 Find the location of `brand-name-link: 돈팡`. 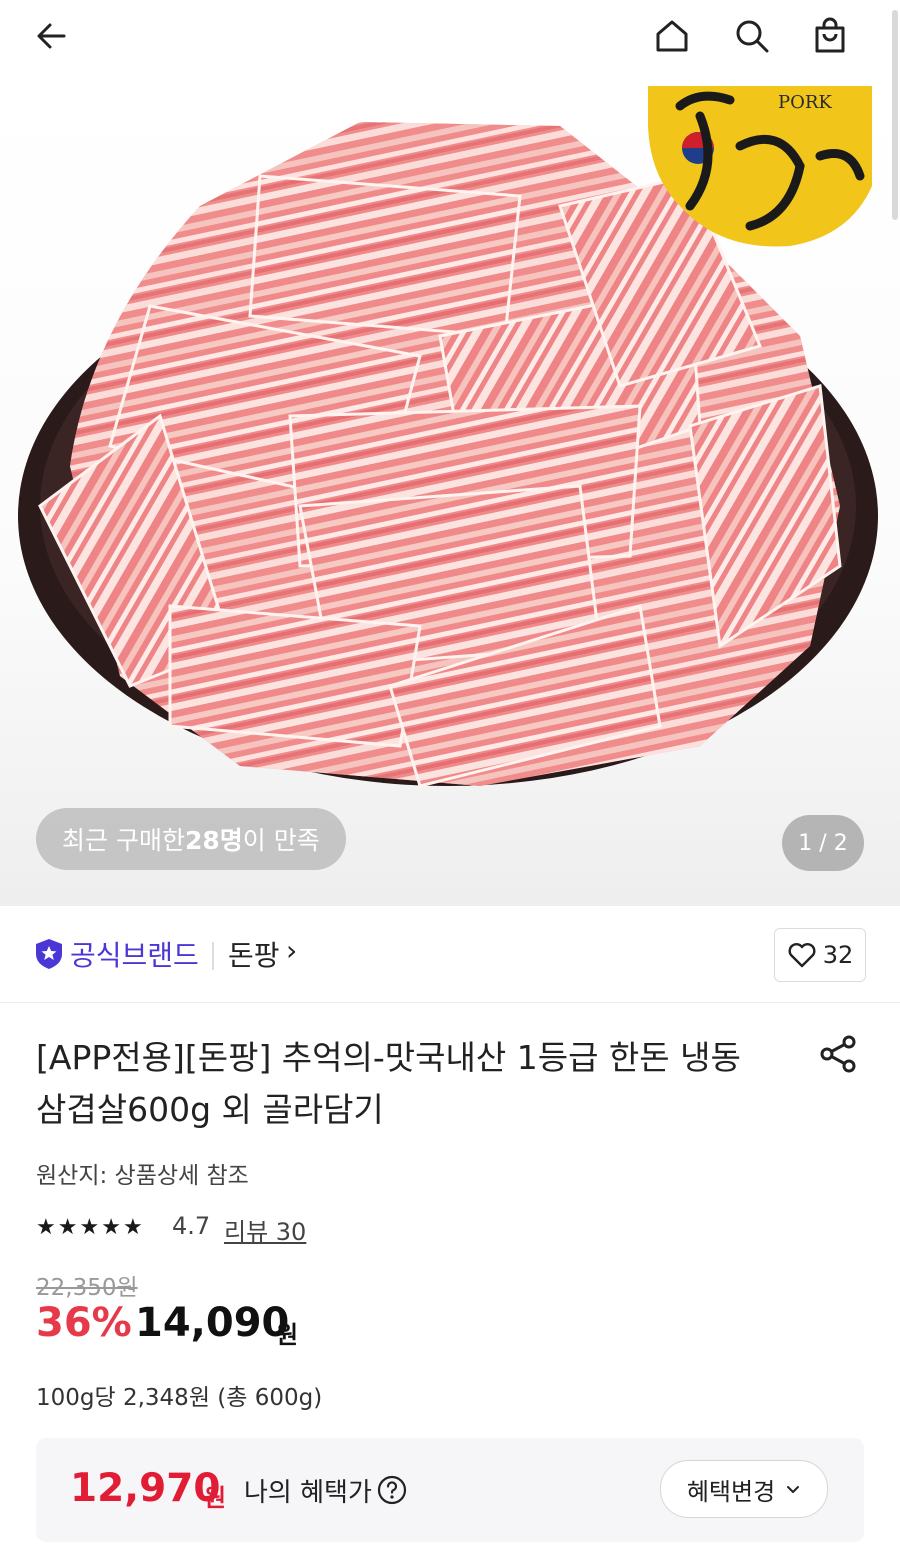

brand-name-link: 돈팡 is located at coordinates (254, 954).